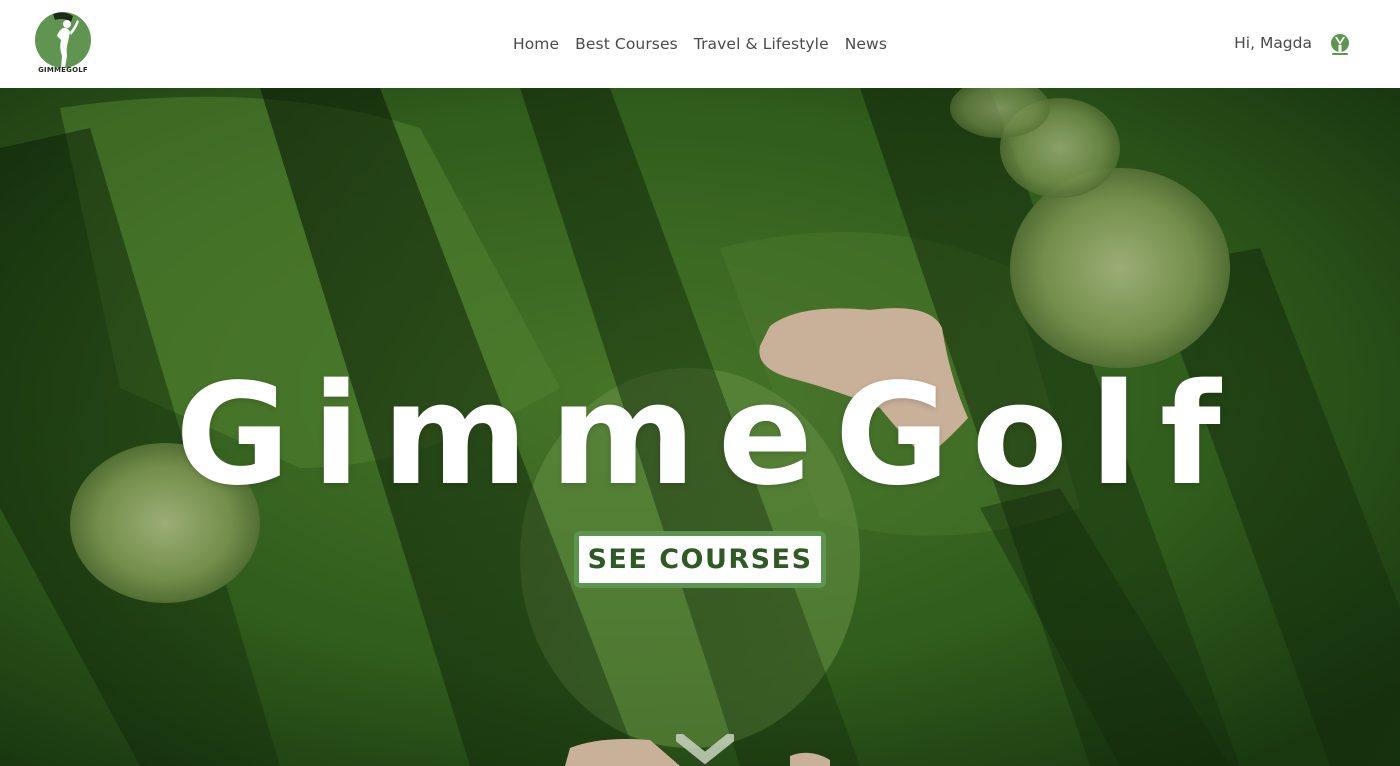  I want to click on logo-emblem, so click(63, 40).